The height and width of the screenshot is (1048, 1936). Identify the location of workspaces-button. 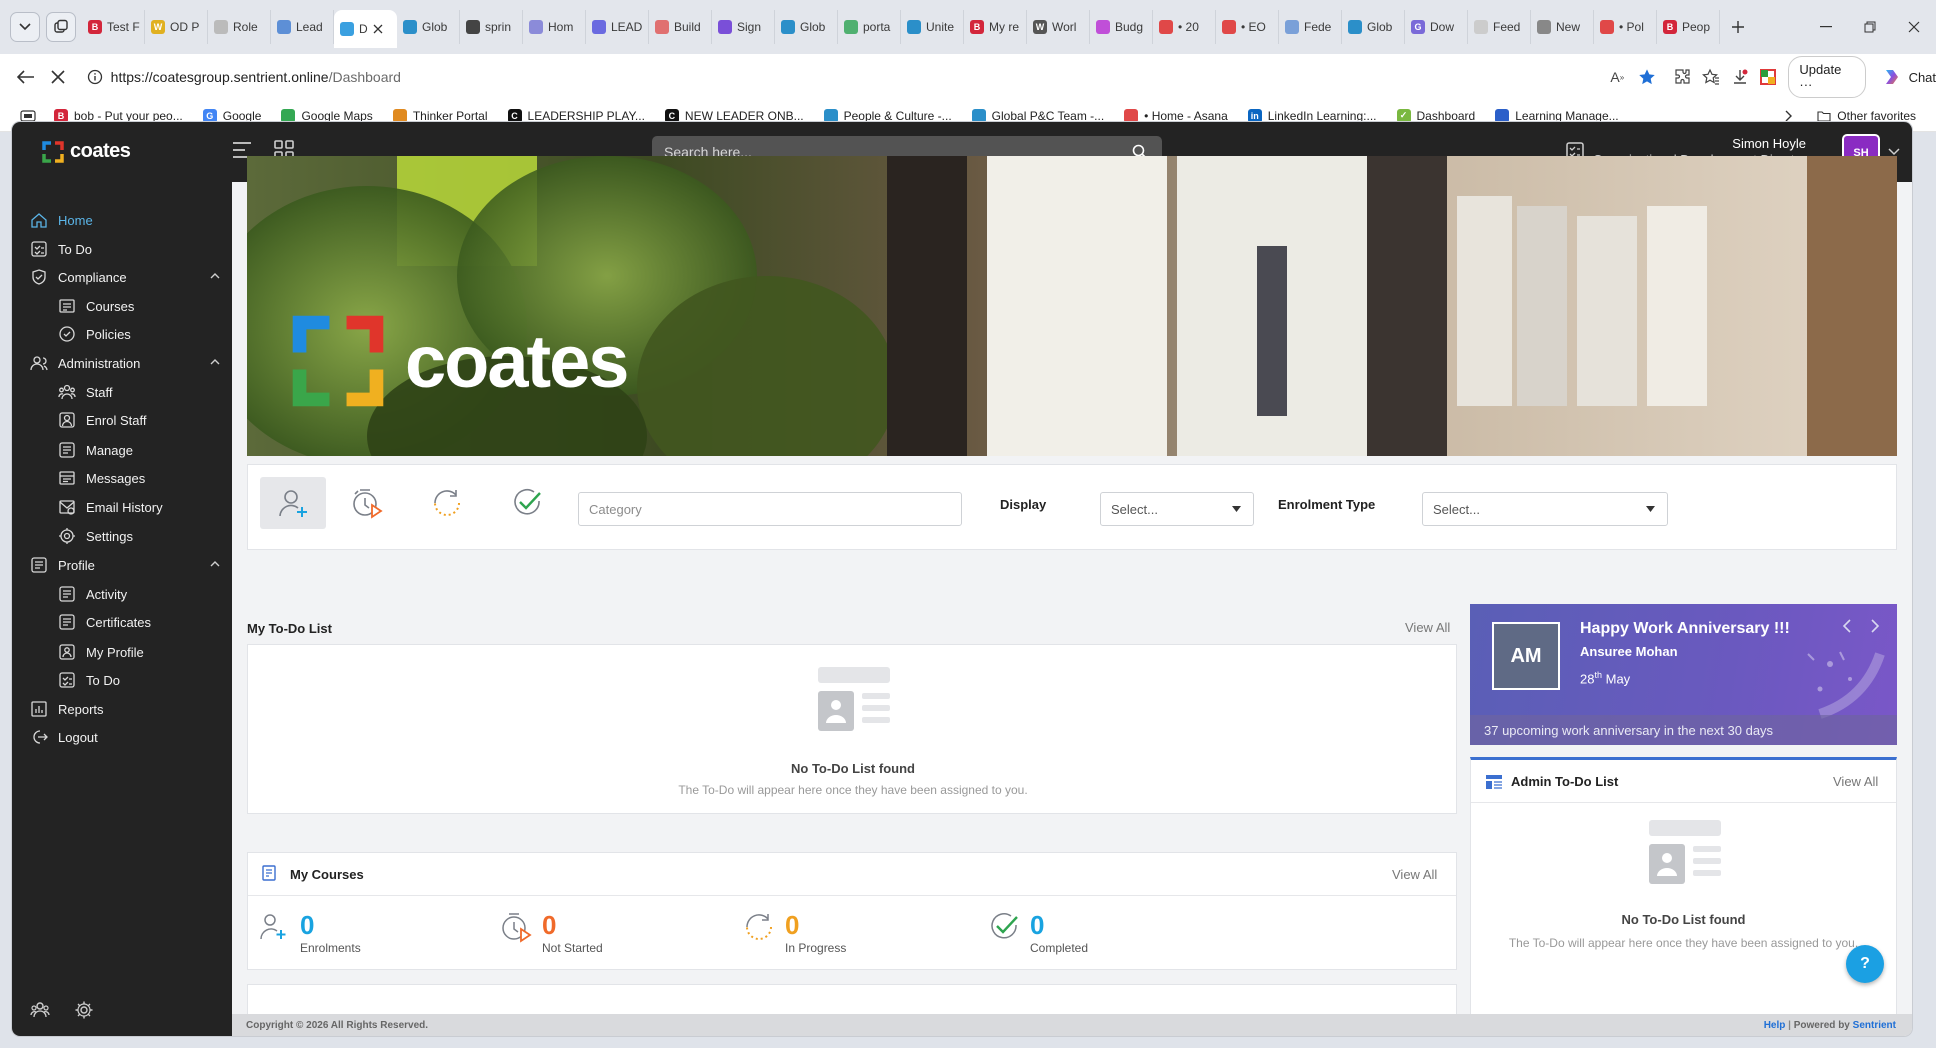
(61, 27).